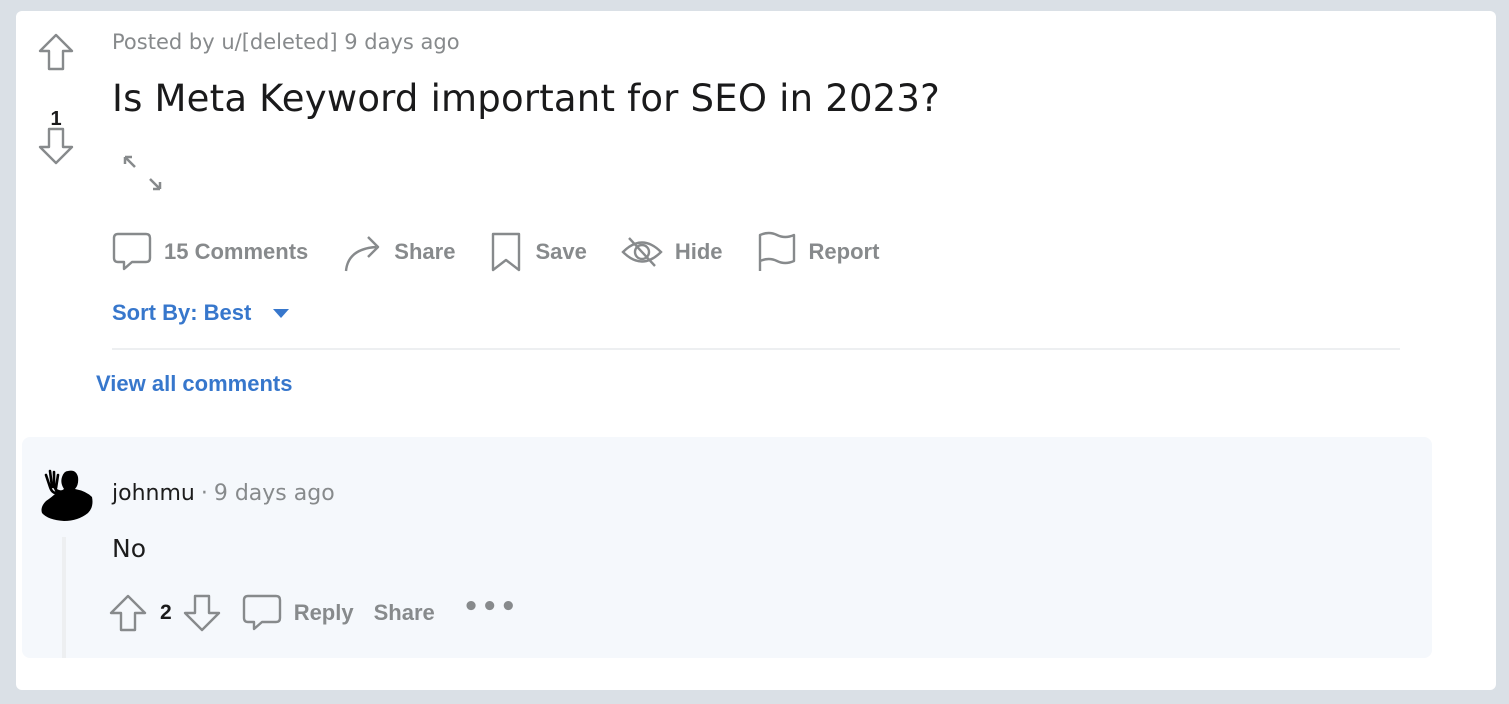 The height and width of the screenshot is (704, 1509). I want to click on thread-collapse-line, so click(64, 597).